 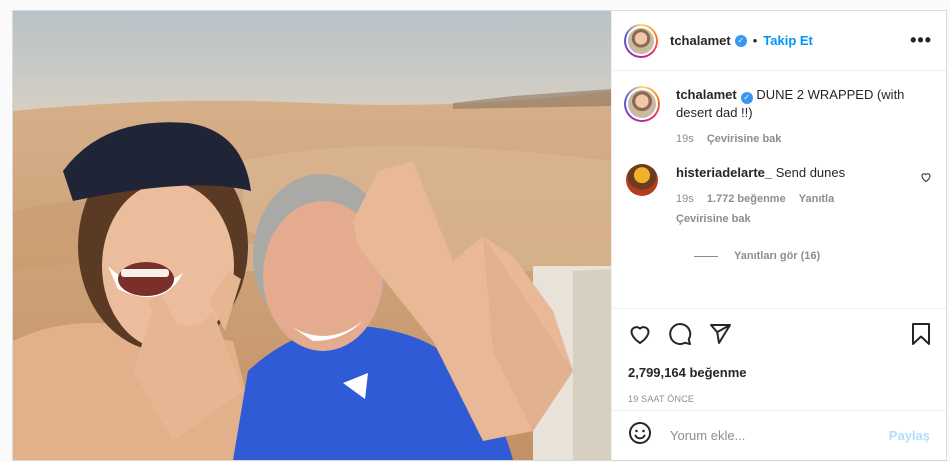 I want to click on comment-text: Send dunes, so click(x=810, y=172).